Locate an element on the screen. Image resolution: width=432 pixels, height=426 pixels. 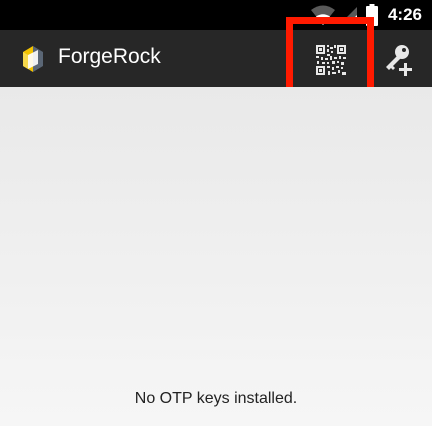
app-title: ForgeRock is located at coordinates (109, 56).